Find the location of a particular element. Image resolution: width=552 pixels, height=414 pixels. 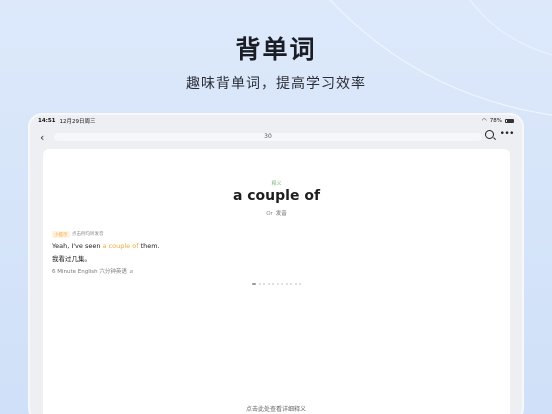

nav-actions: ••• is located at coordinates (499, 134).